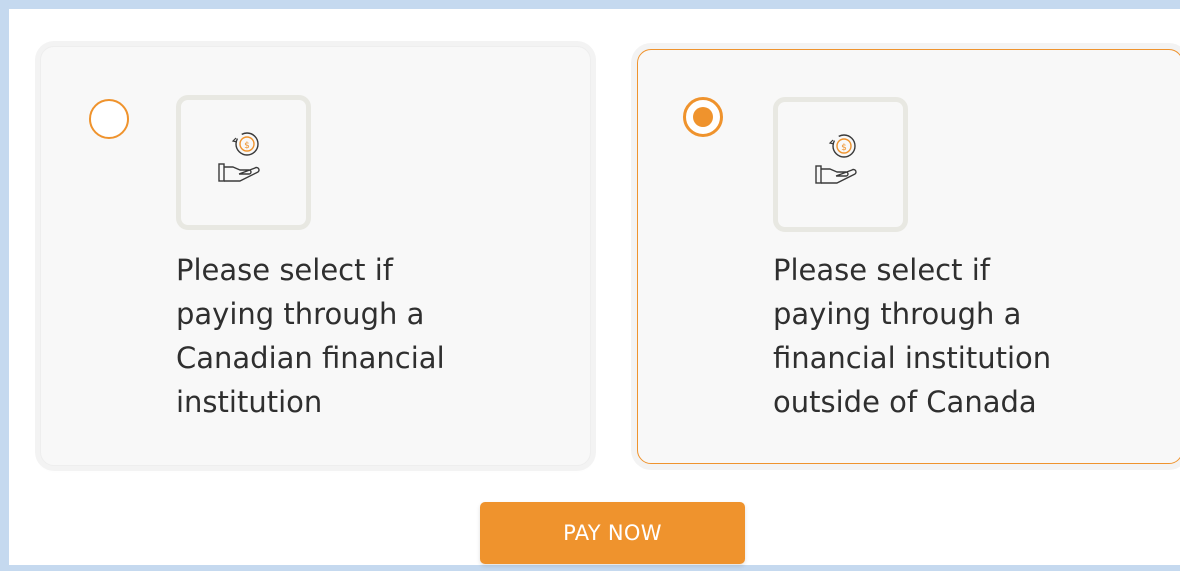 This screenshot has width=1180, height=571. I want to click on option-label-line: Canadian financial, so click(310, 358).